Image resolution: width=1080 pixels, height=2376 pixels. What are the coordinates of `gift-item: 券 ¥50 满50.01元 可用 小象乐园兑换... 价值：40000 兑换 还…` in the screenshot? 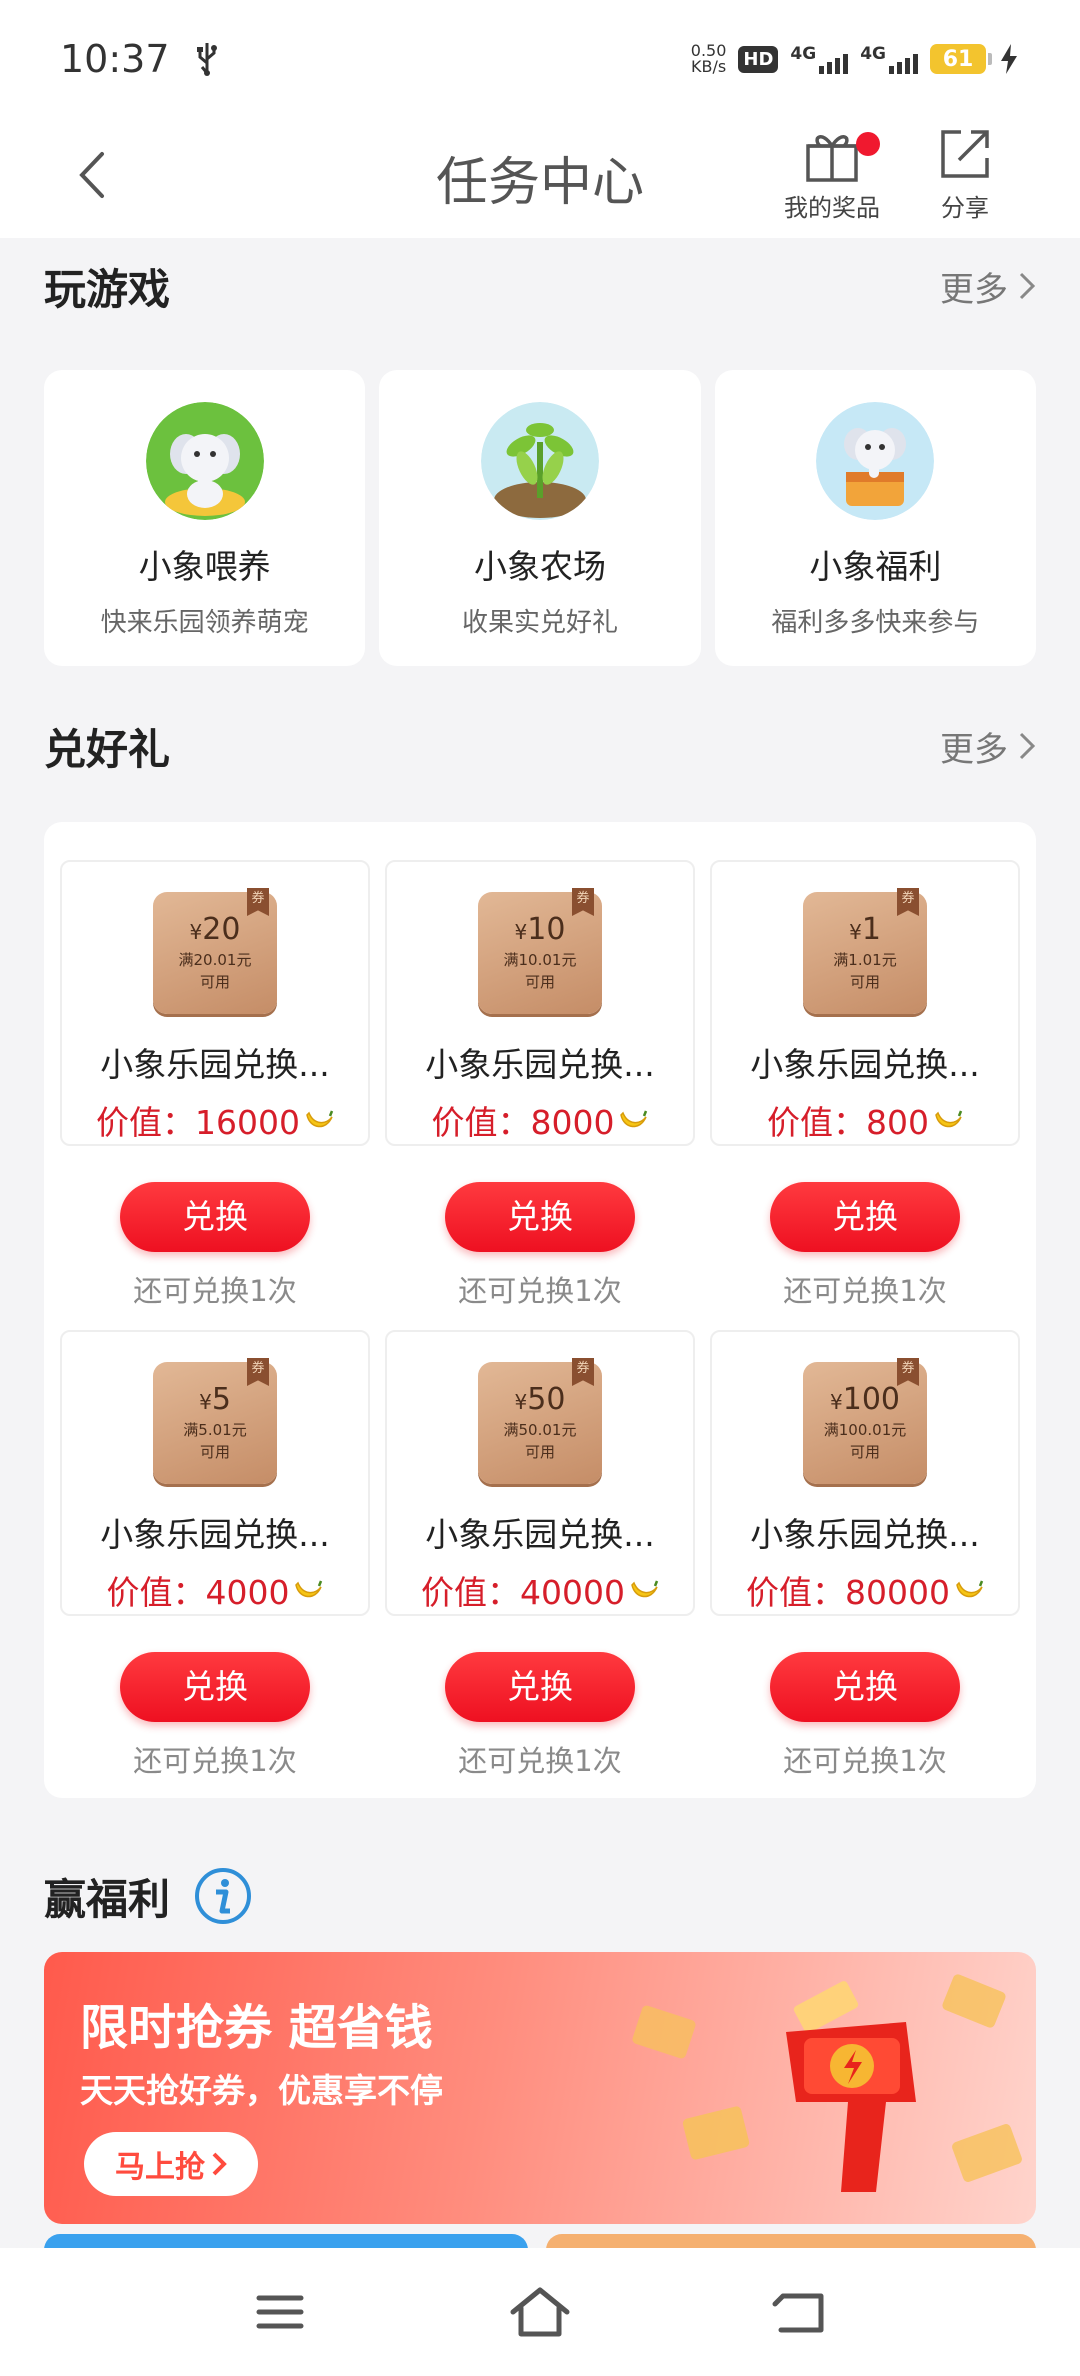 It's located at (540, 1555).